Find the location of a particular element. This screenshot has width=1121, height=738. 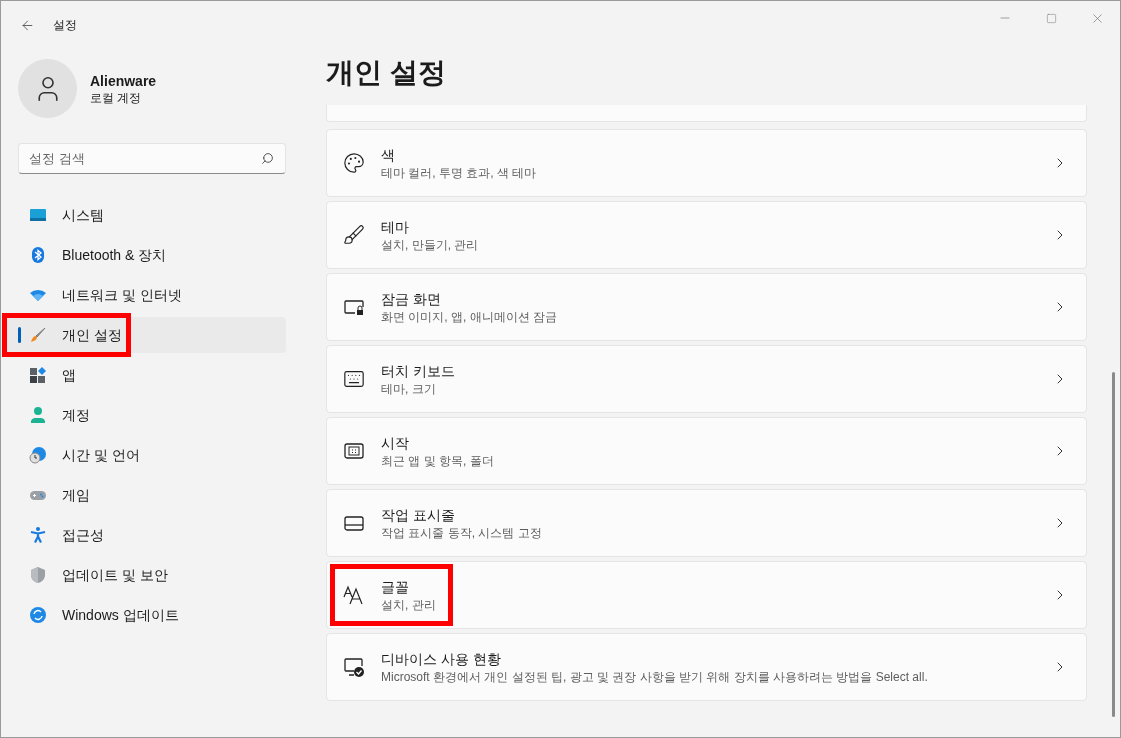

window-title: 설정 is located at coordinates (65, 25).